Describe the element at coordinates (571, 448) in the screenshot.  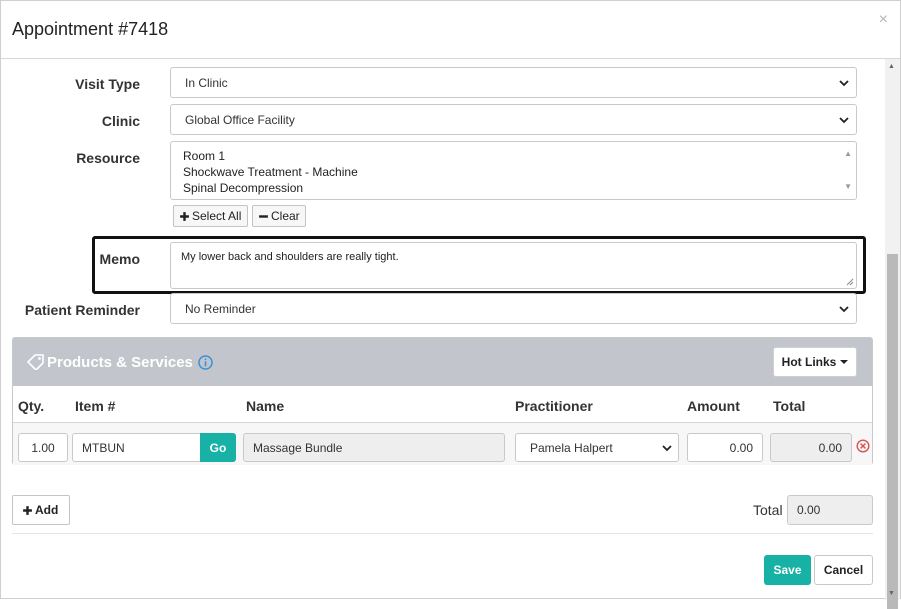
I see `practitioner-value: Pamela Halpert` at that location.